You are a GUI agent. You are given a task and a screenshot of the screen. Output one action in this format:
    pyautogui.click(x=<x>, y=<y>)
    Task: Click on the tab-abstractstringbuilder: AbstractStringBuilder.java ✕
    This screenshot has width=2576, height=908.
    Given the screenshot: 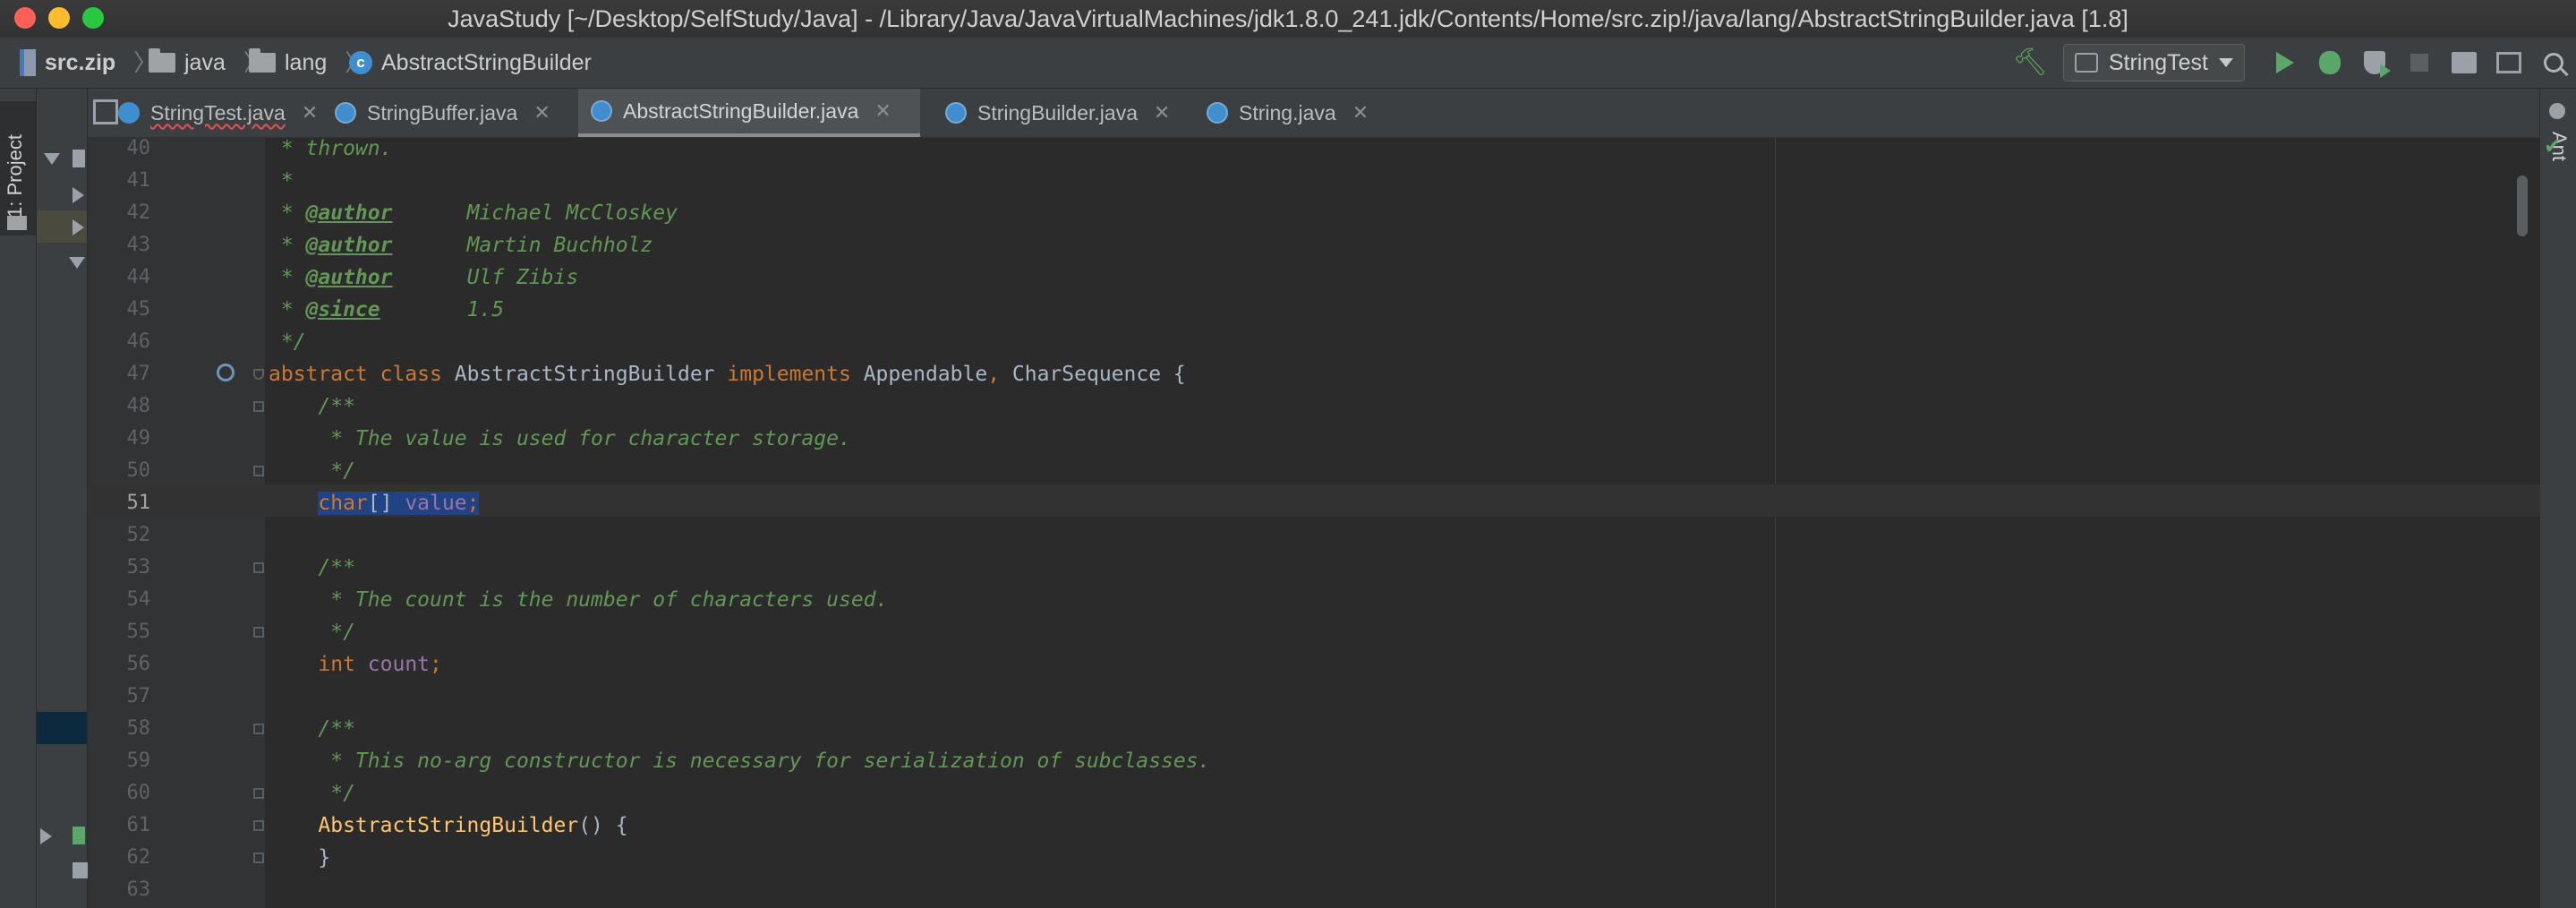 What is the action you would take?
    pyautogui.click(x=749, y=113)
    